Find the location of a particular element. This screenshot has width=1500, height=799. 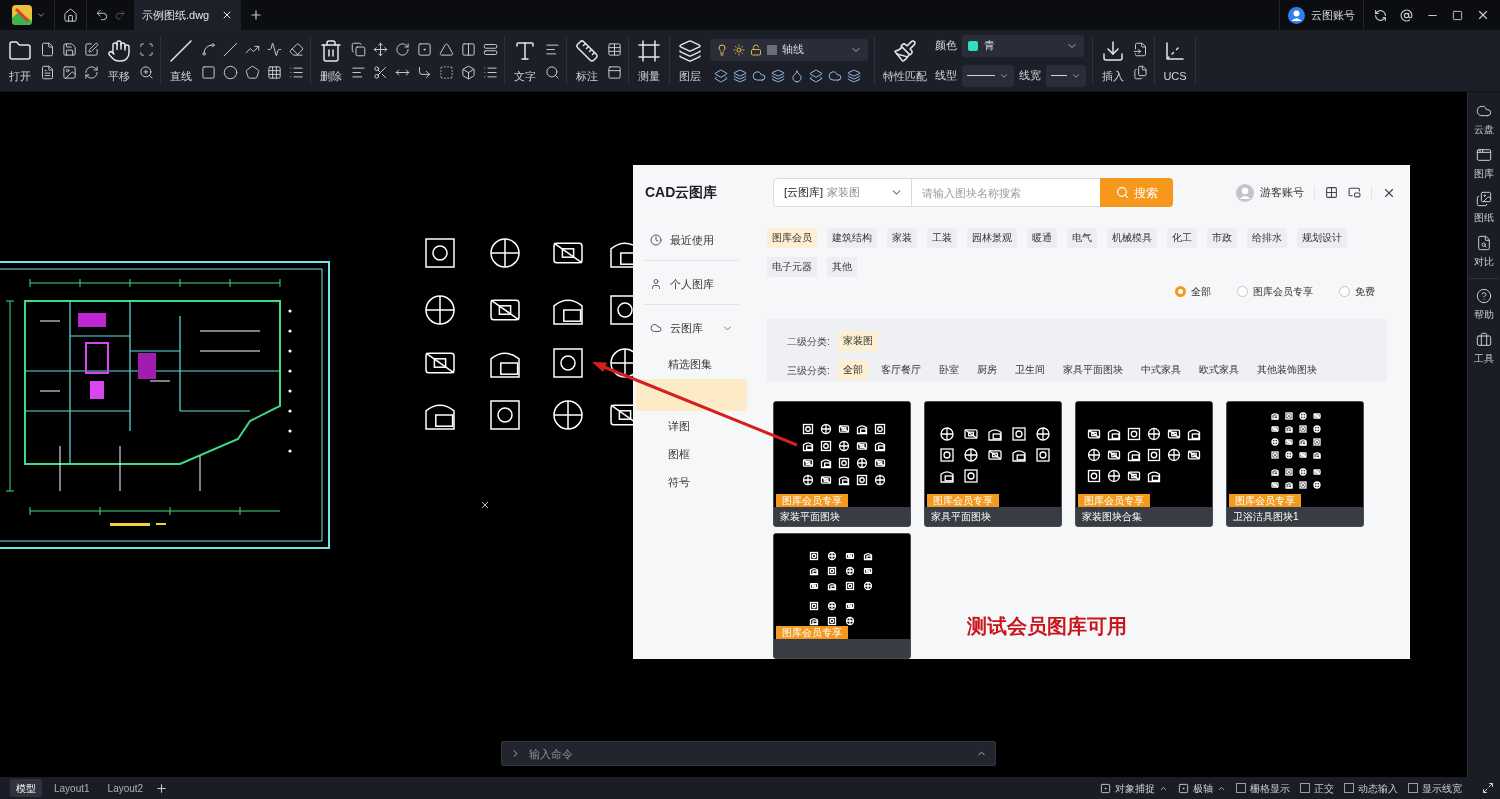

avatar-icon is located at coordinates (1296, 15).